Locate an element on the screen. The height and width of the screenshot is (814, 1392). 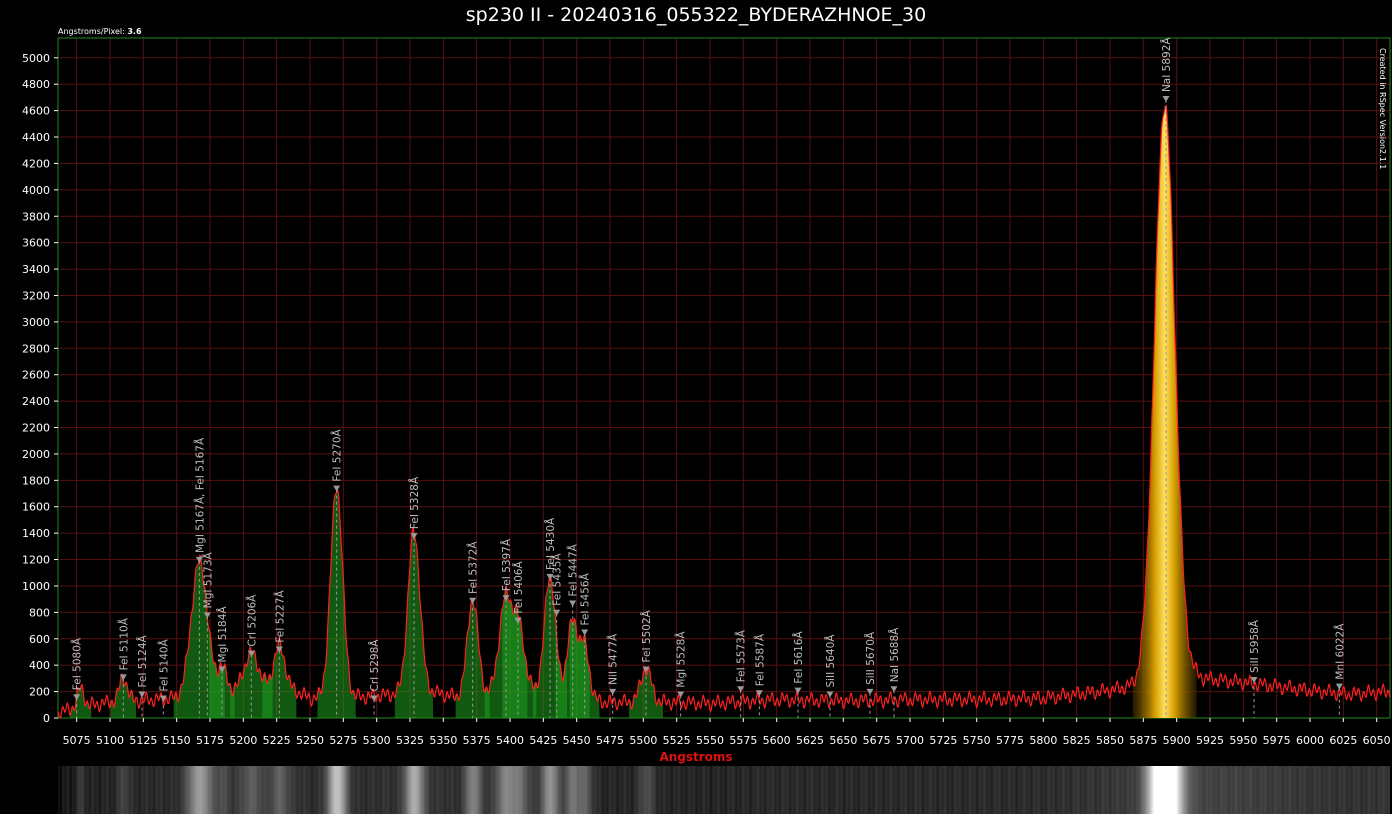
spectrum-strip-image is located at coordinates (724, 790).